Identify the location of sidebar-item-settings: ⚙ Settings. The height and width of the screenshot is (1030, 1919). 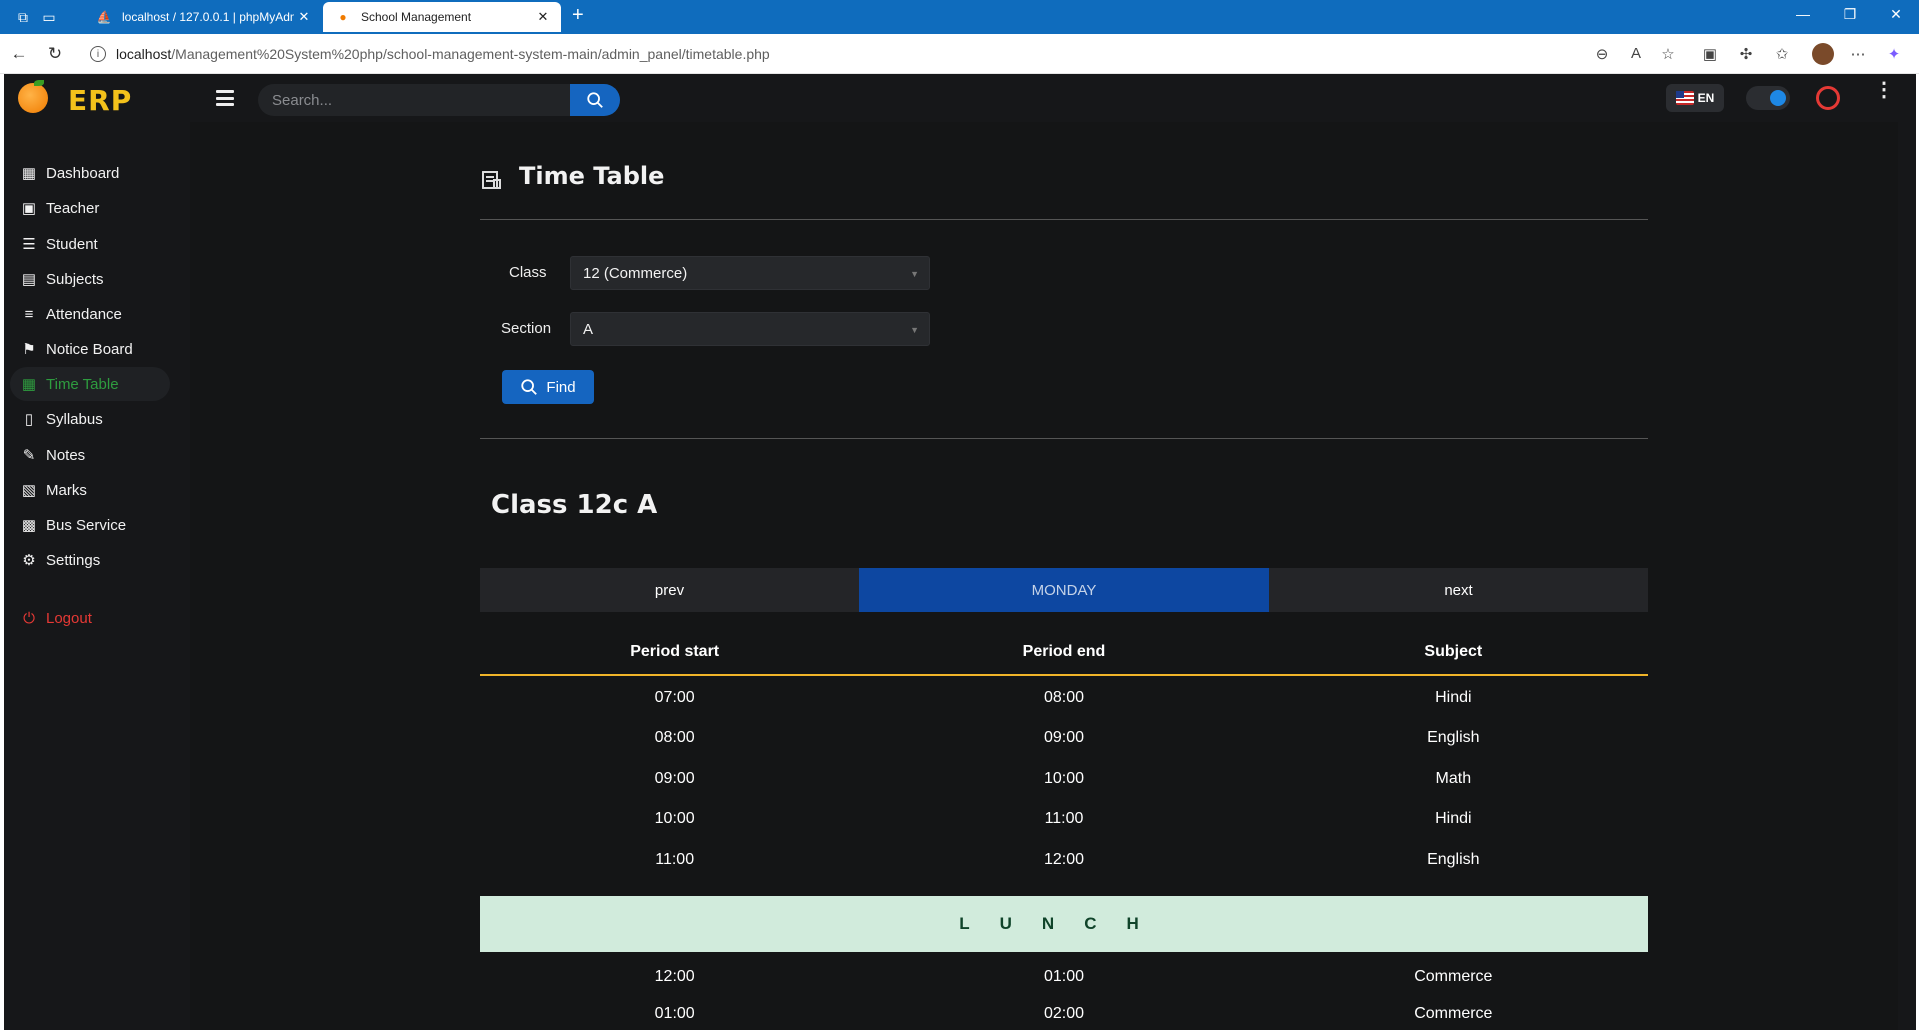
(90, 560).